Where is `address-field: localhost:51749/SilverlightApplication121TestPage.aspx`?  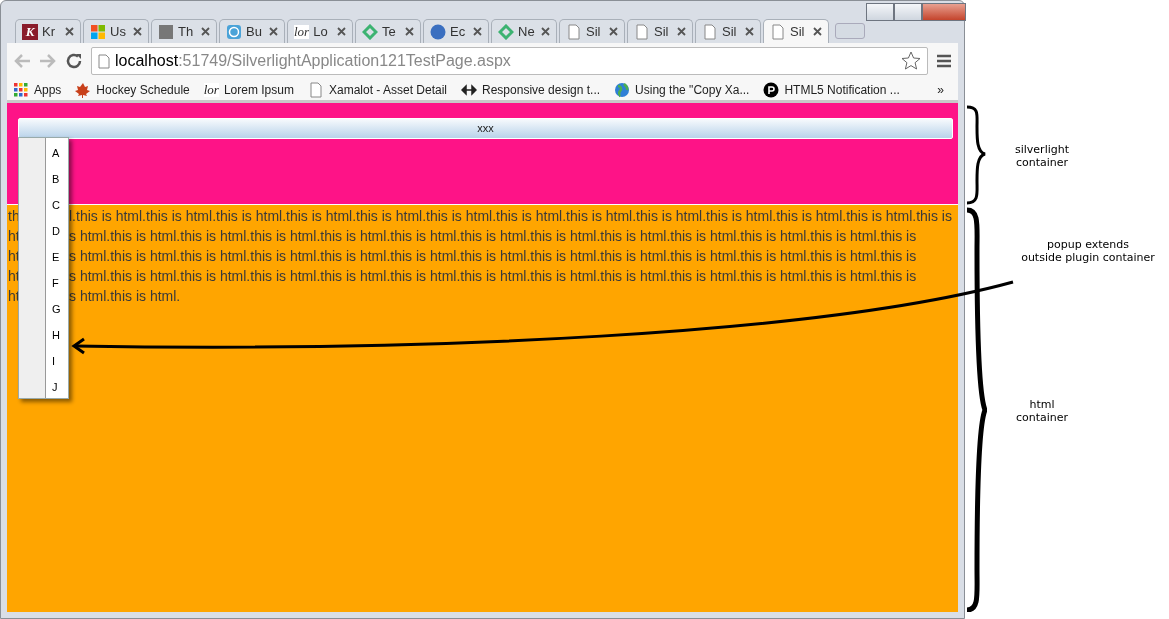
address-field: localhost:51749/SilverlightApplication121TestPage.aspx is located at coordinates (509, 61).